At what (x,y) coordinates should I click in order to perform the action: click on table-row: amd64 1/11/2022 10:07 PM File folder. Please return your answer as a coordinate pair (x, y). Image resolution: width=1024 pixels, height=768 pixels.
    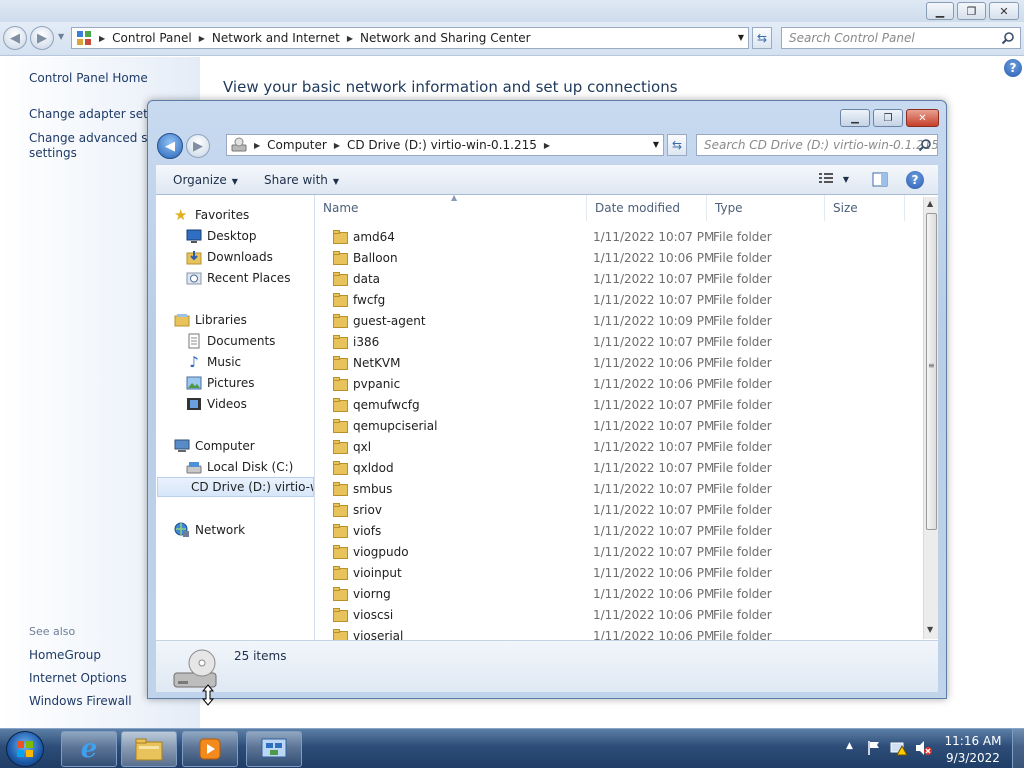
    Looking at the image, I should click on (619, 237).